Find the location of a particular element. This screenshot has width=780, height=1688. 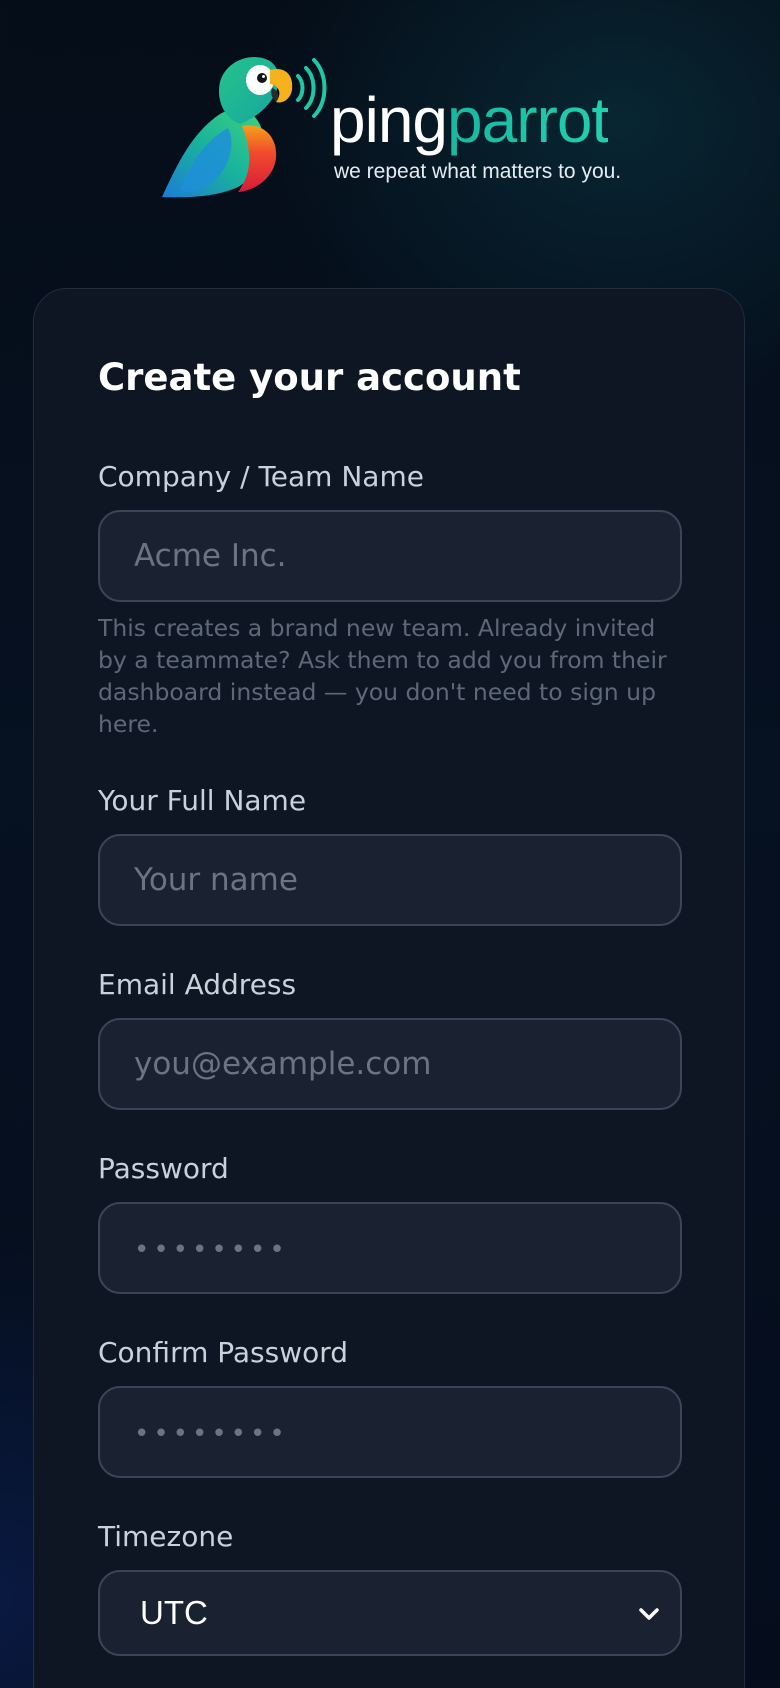

email-label: Email Address is located at coordinates (197, 984).